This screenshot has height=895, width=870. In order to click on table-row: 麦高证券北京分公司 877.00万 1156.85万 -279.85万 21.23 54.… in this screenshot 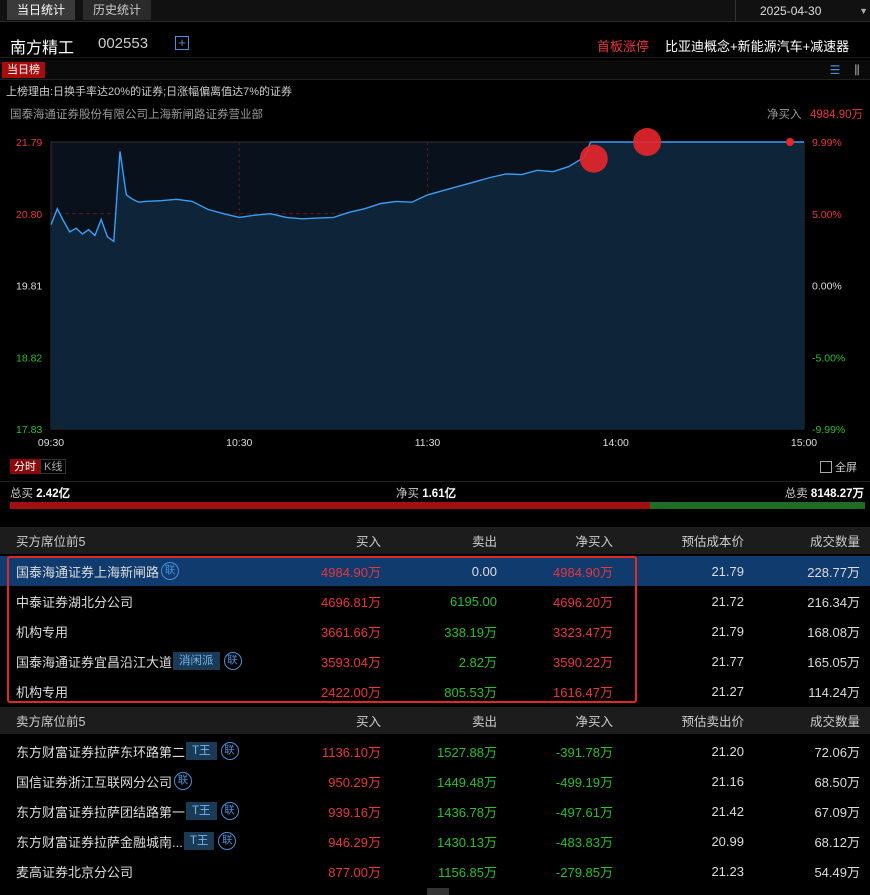, I will do `click(435, 871)`.